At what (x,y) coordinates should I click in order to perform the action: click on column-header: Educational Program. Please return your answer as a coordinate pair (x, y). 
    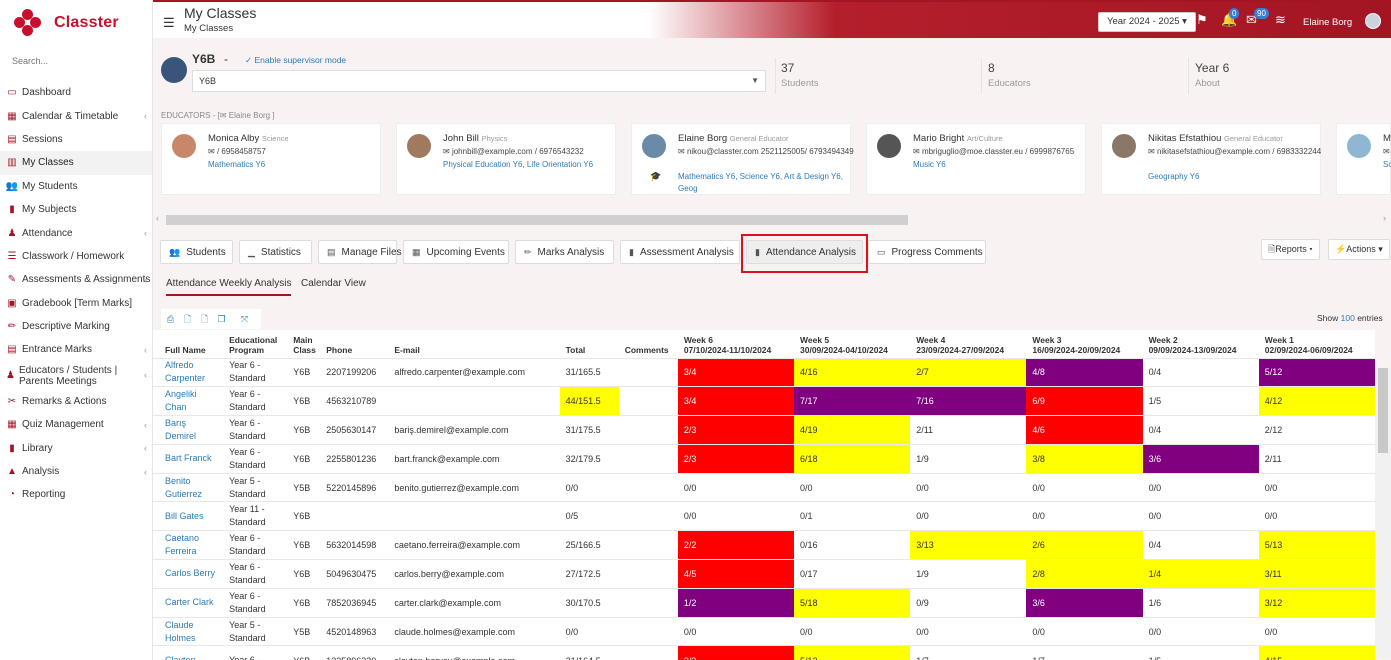
    Looking at the image, I should click on (255, 344).